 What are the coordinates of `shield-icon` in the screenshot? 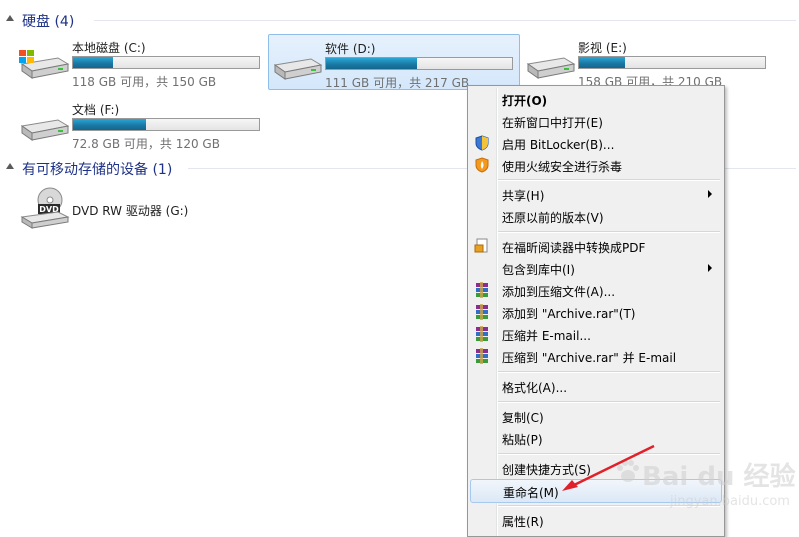 It's located at (482, 143).